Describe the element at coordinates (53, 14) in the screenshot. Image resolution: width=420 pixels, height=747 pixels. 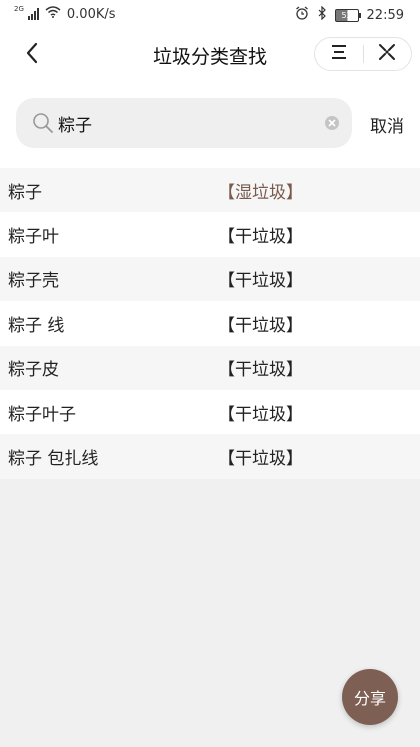
I see `wifi-icon` at that location.